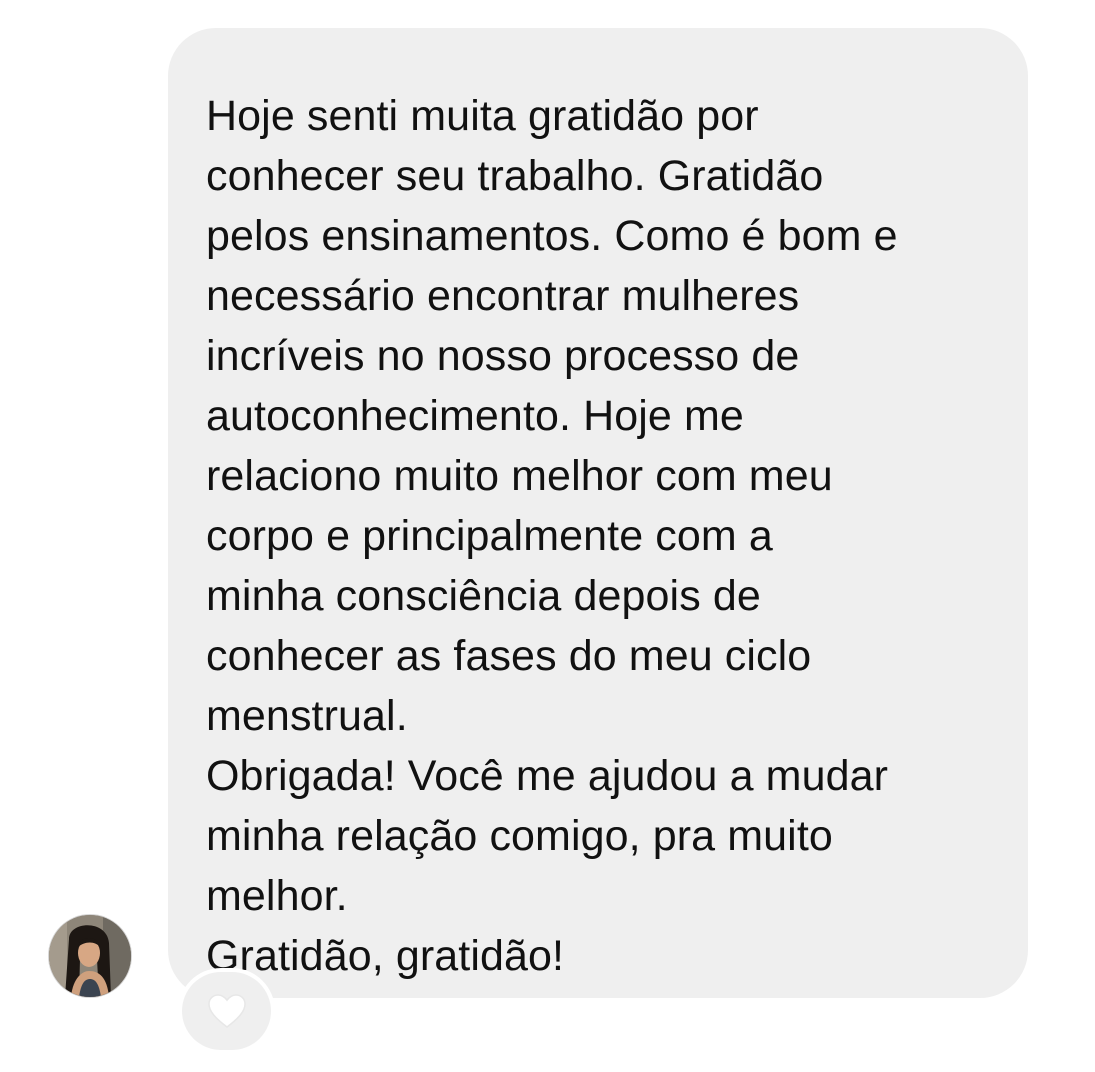 The width and height of the screenshot is (1095, 1072). I want to click on message-line: melhor., so click(277, 896).